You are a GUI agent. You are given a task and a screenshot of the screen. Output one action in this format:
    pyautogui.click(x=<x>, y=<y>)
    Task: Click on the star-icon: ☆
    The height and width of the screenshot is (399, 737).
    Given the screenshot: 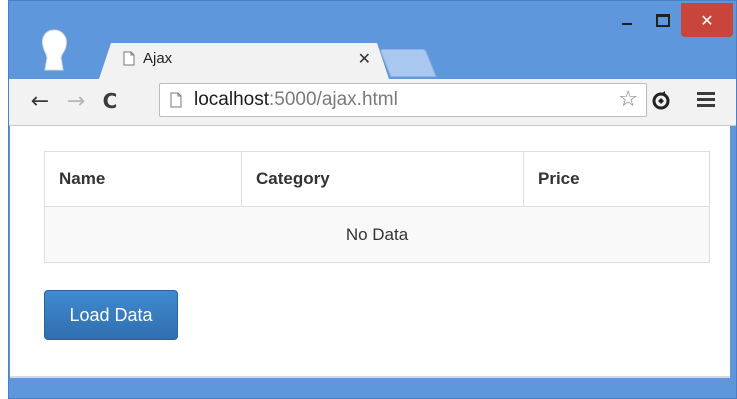 What is the action you would take?
    pyautogui.click(x=628, y=99)
    